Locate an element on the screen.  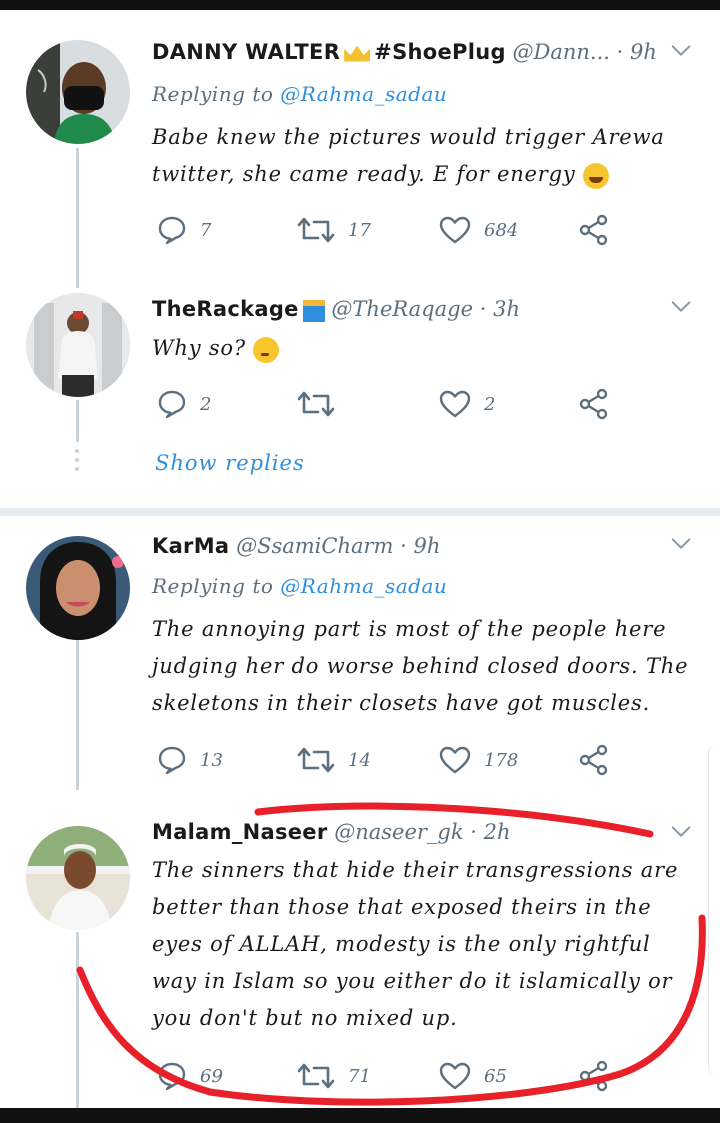
like-button: 2 is located at coordinates (466, 404).